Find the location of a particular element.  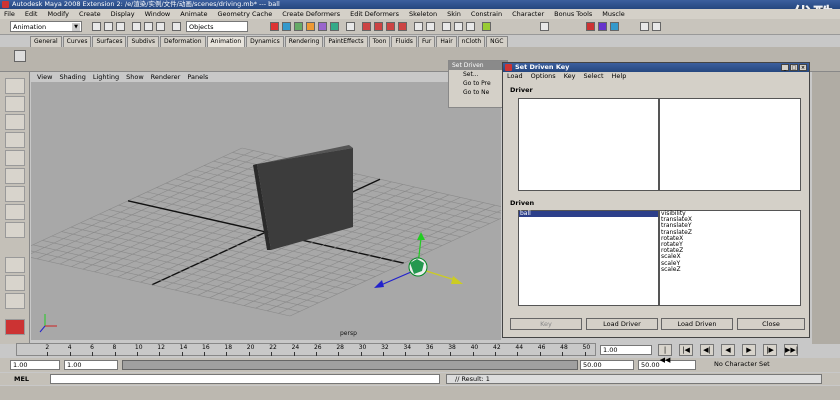

shelf-tab-ncloth: nCloth is located at coordinates (471, 41).